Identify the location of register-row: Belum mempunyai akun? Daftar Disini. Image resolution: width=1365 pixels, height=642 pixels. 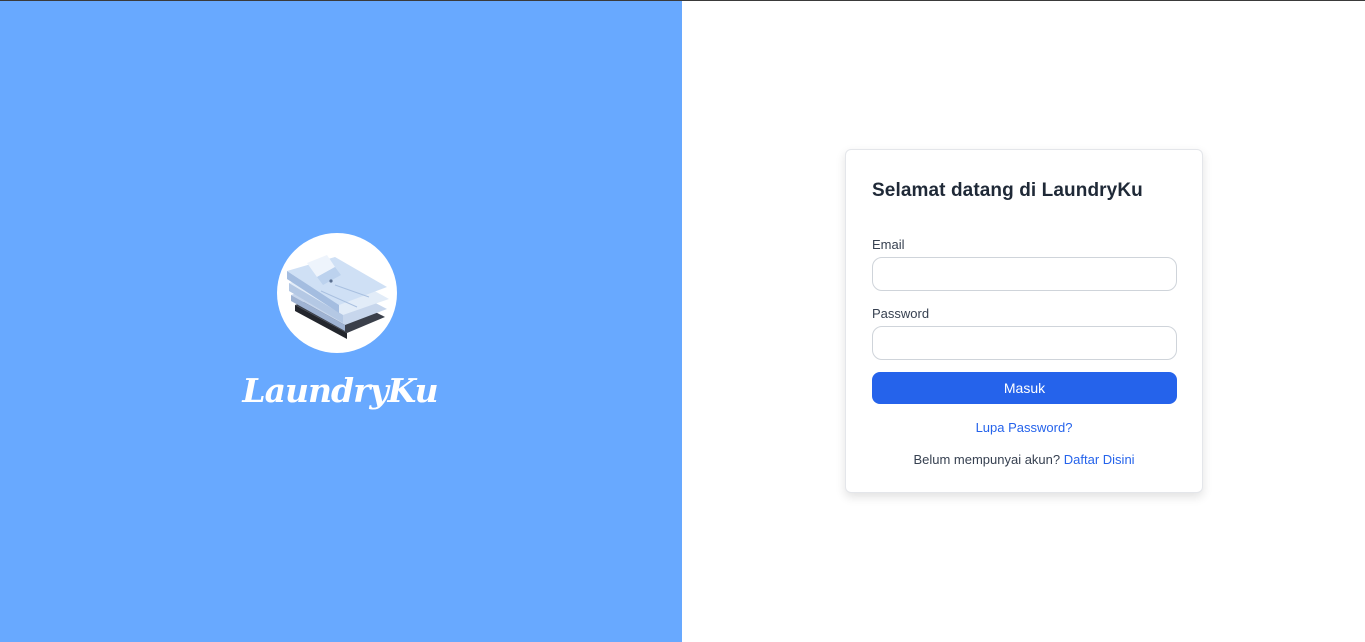
(1024, 459).